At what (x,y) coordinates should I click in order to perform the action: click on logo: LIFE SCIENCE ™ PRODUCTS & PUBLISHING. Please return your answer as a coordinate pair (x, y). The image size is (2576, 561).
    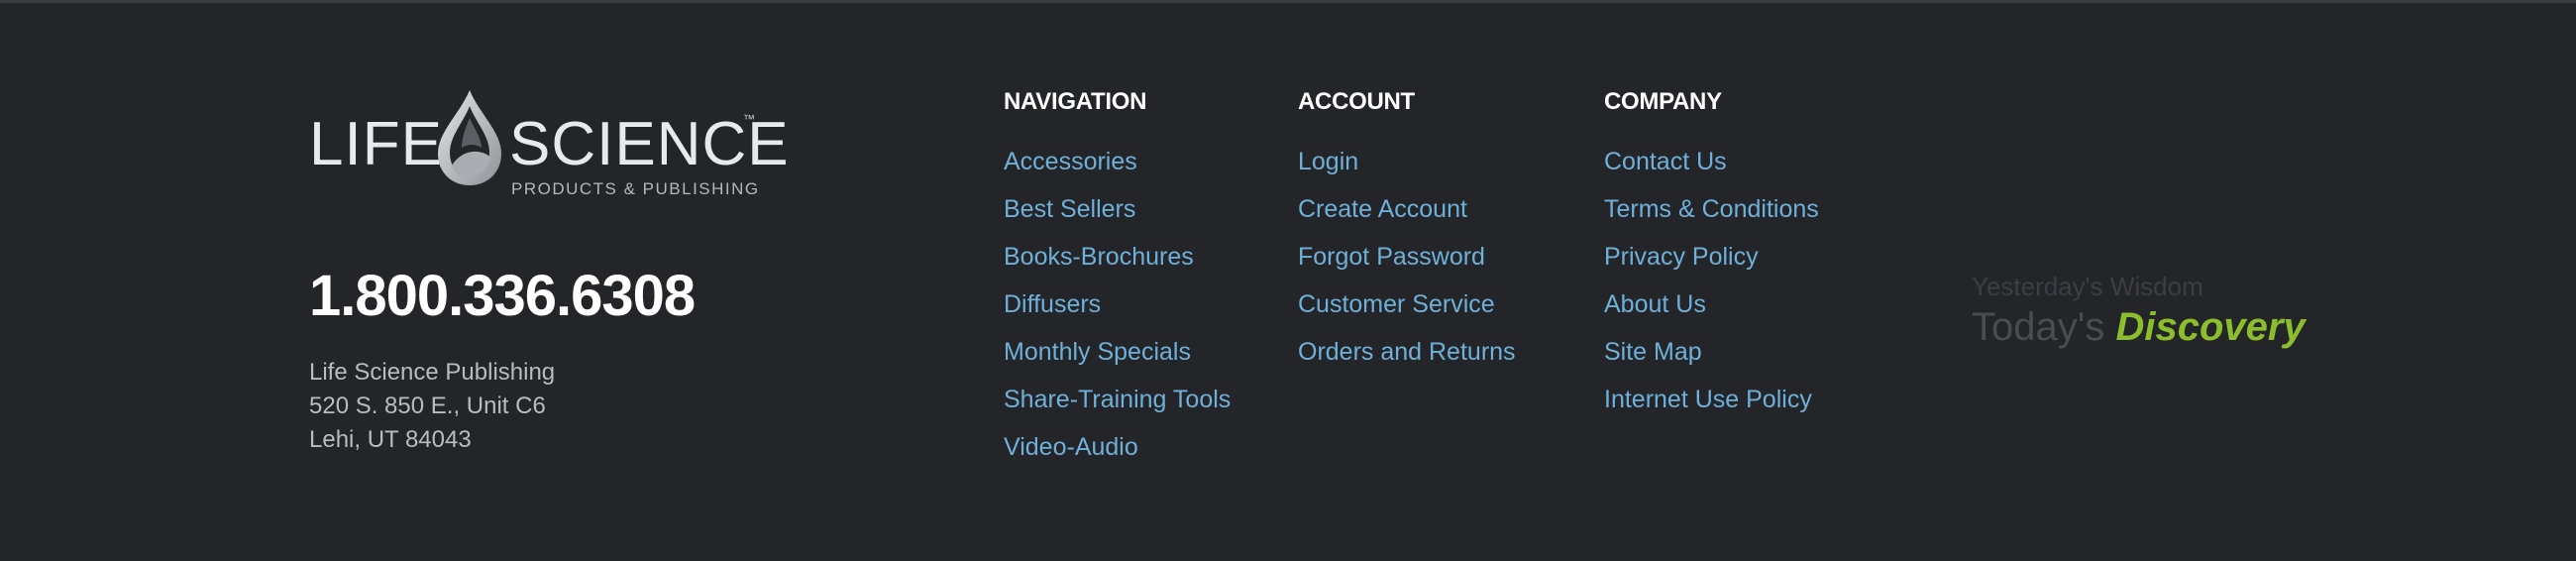
    Looking at the image, I should click on (549, 146).